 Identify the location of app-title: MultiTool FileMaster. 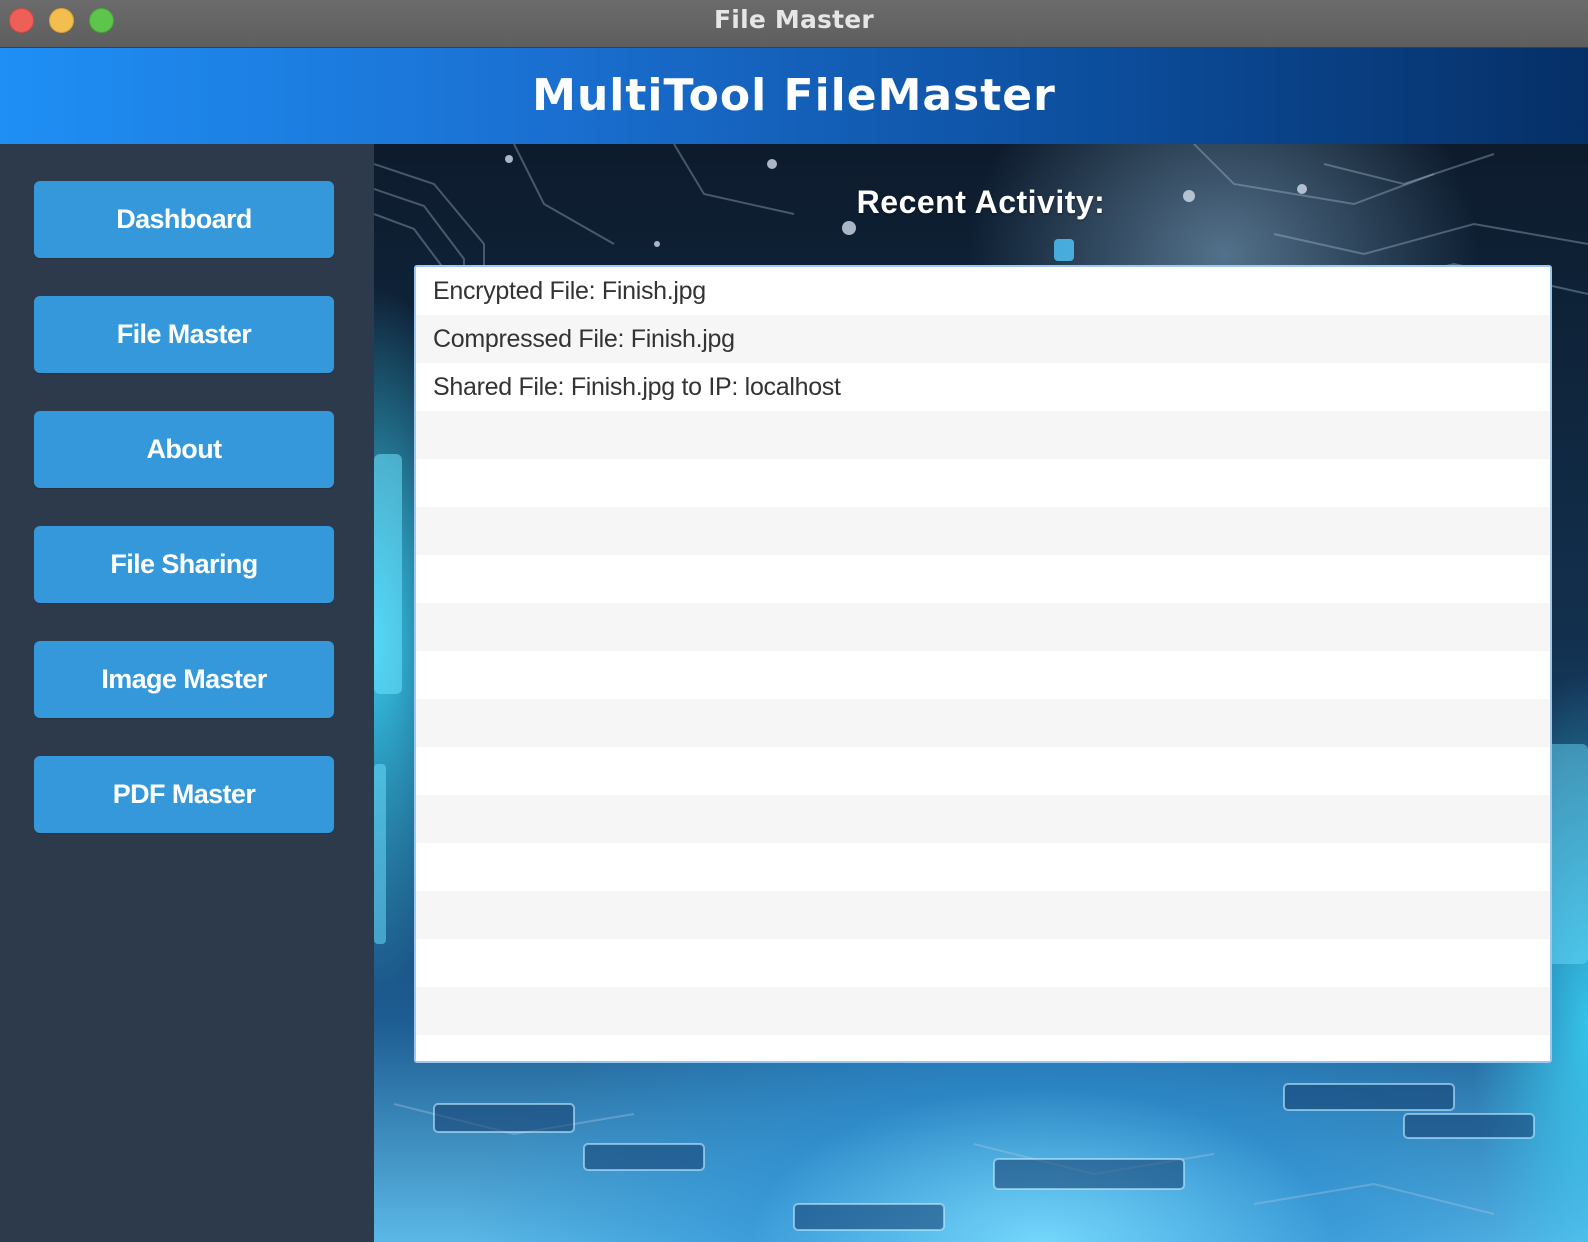
(794, 95).